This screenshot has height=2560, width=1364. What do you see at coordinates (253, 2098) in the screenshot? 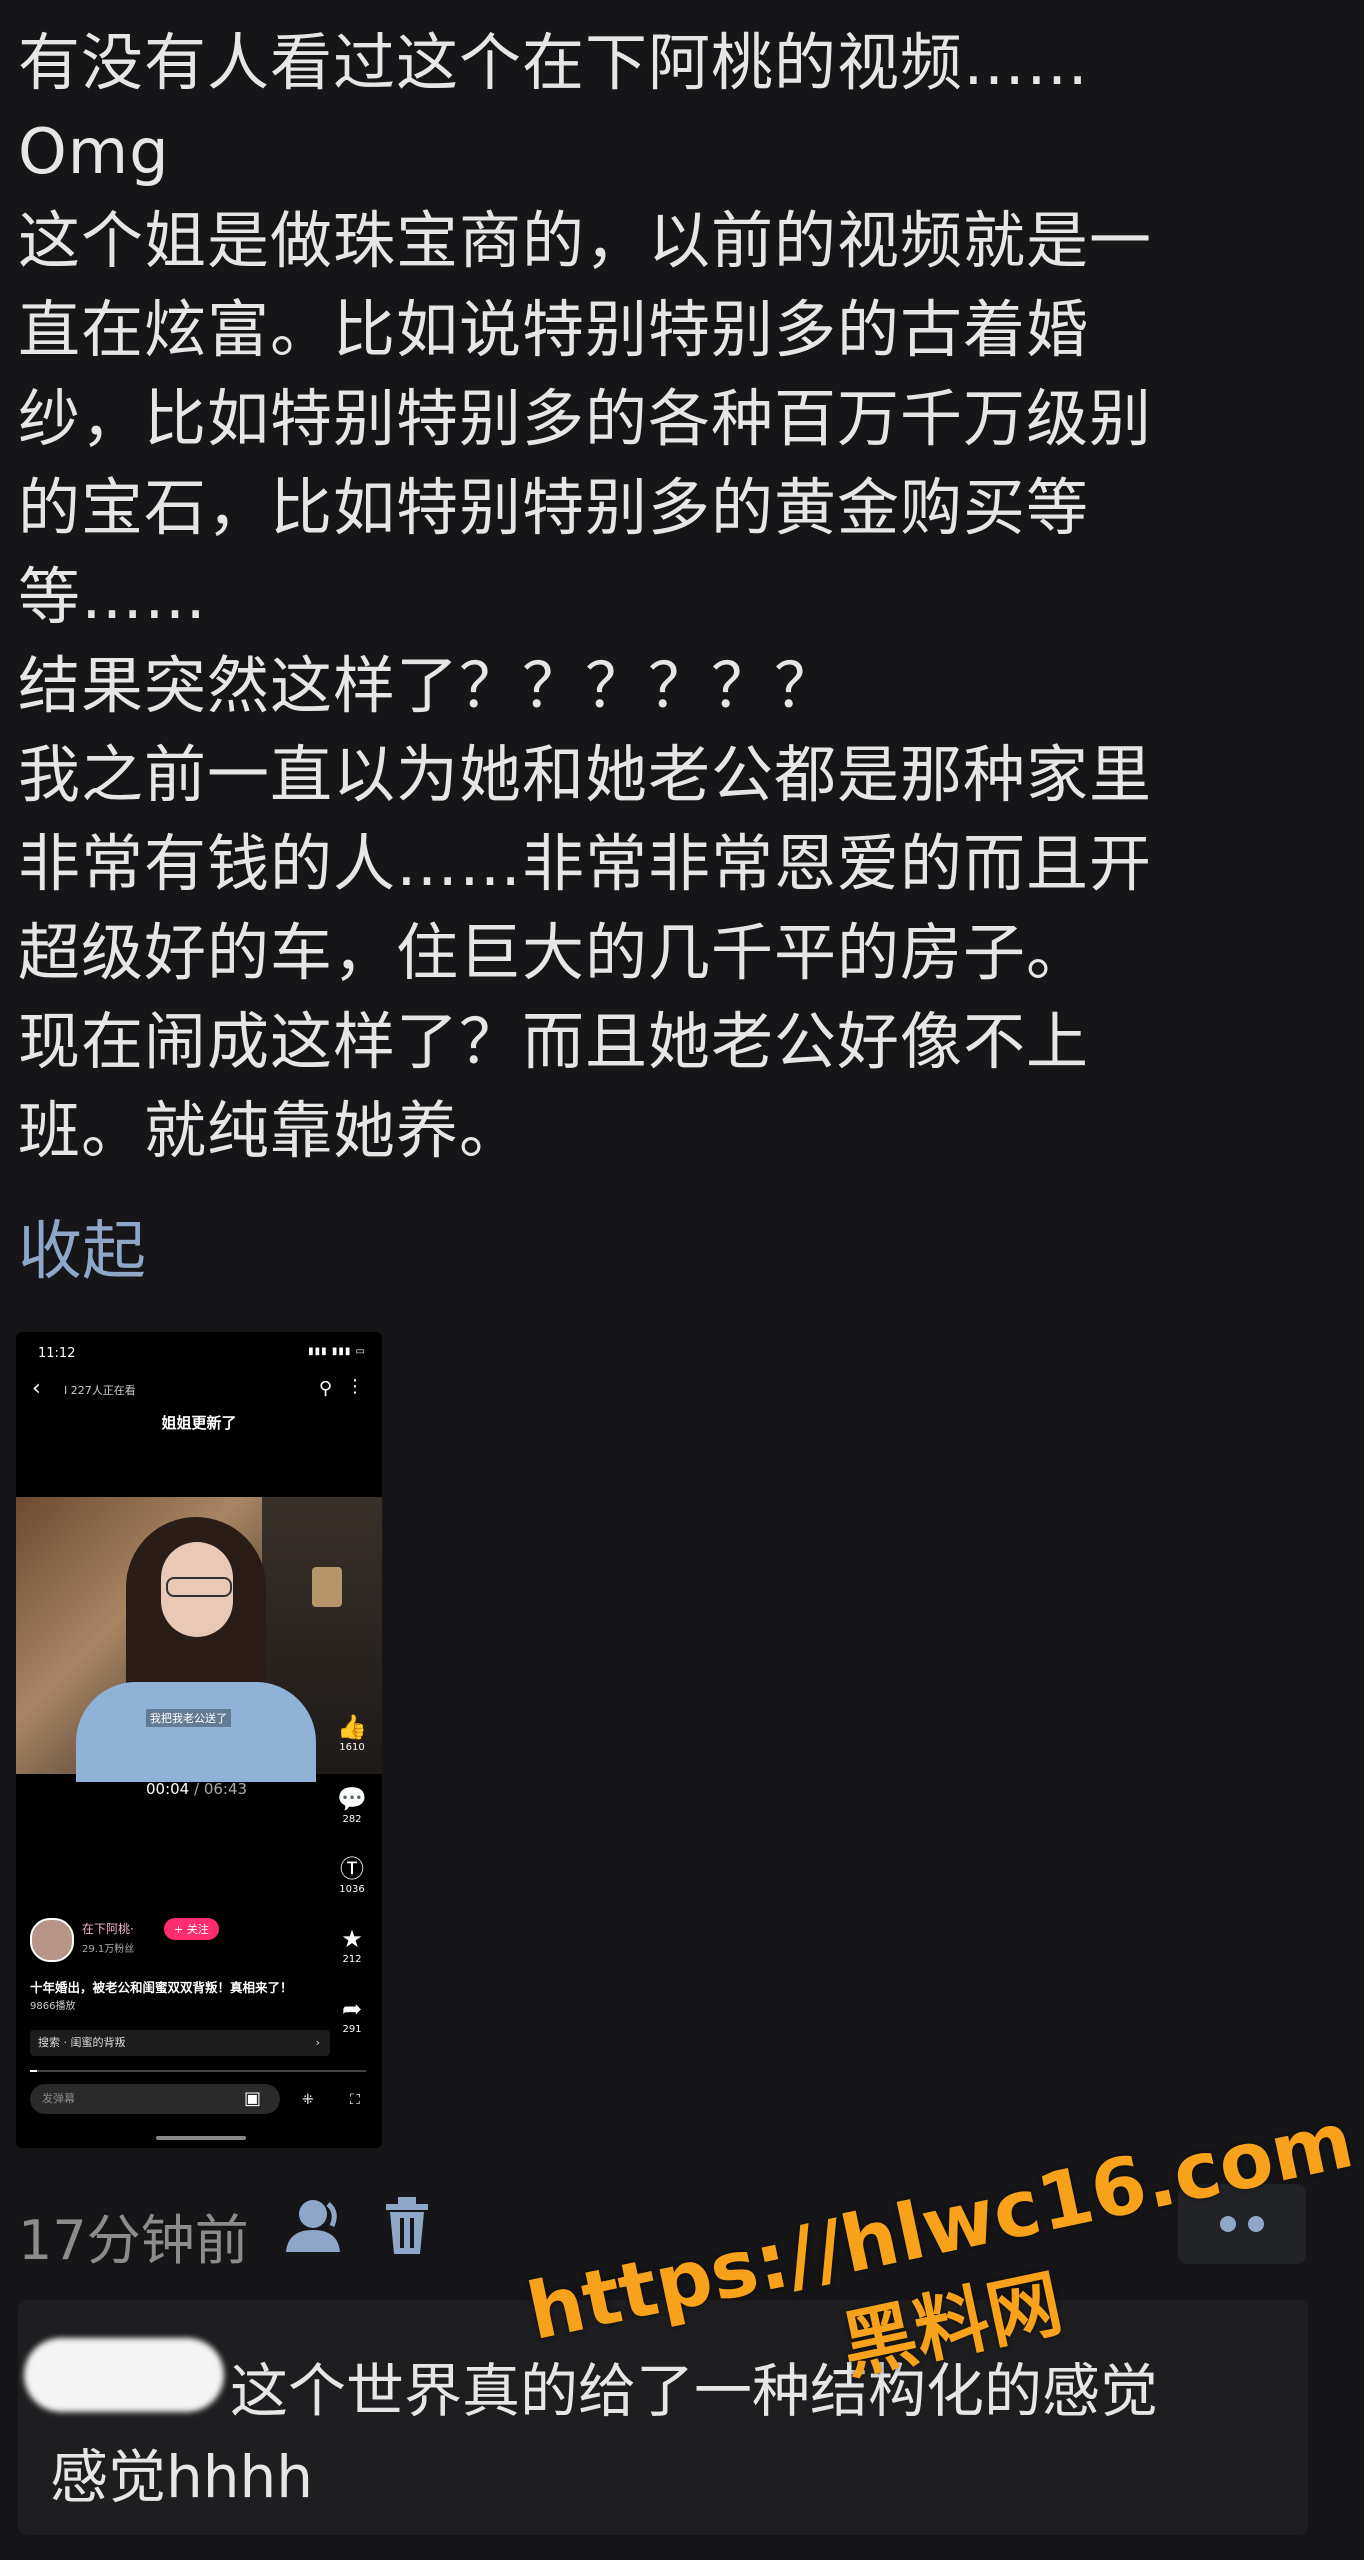
I see `danmaku-toggle-icon: ▣` at bounding box center [253, 2098].